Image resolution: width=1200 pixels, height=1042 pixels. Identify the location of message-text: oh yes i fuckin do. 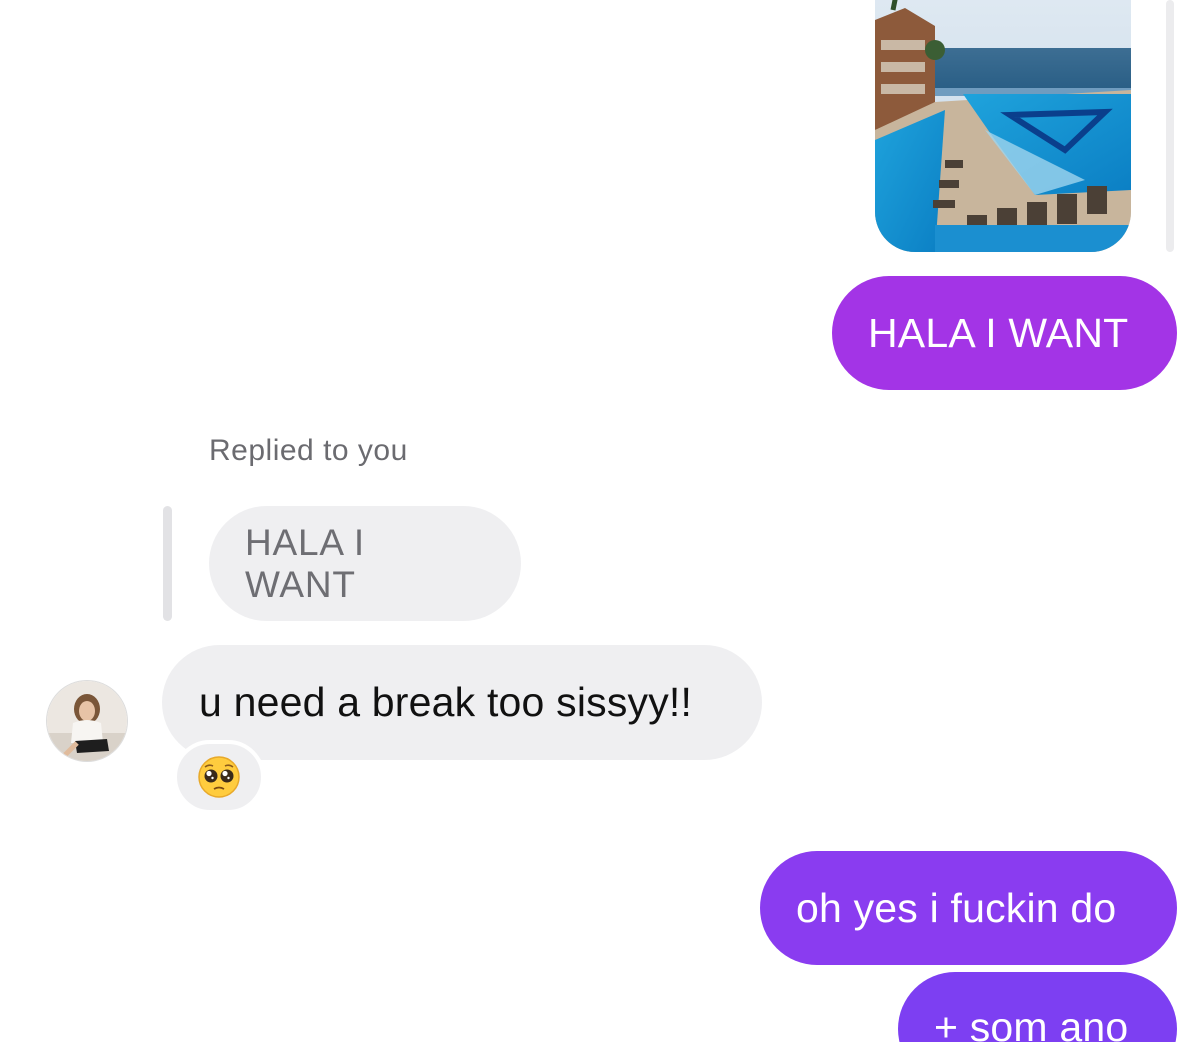
(956, 907).